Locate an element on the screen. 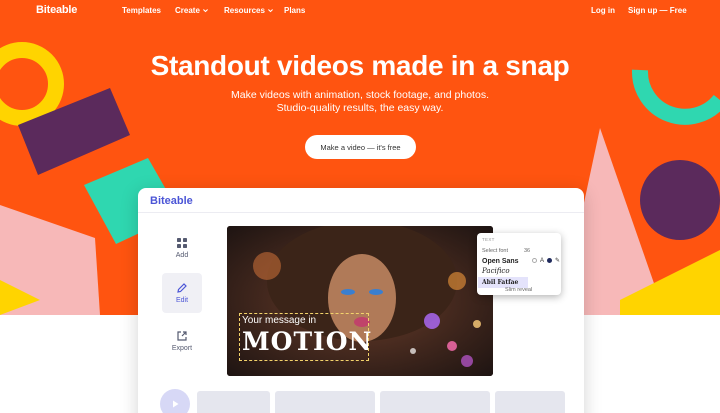  text-color-swatch is located at coordinates (534, 260).